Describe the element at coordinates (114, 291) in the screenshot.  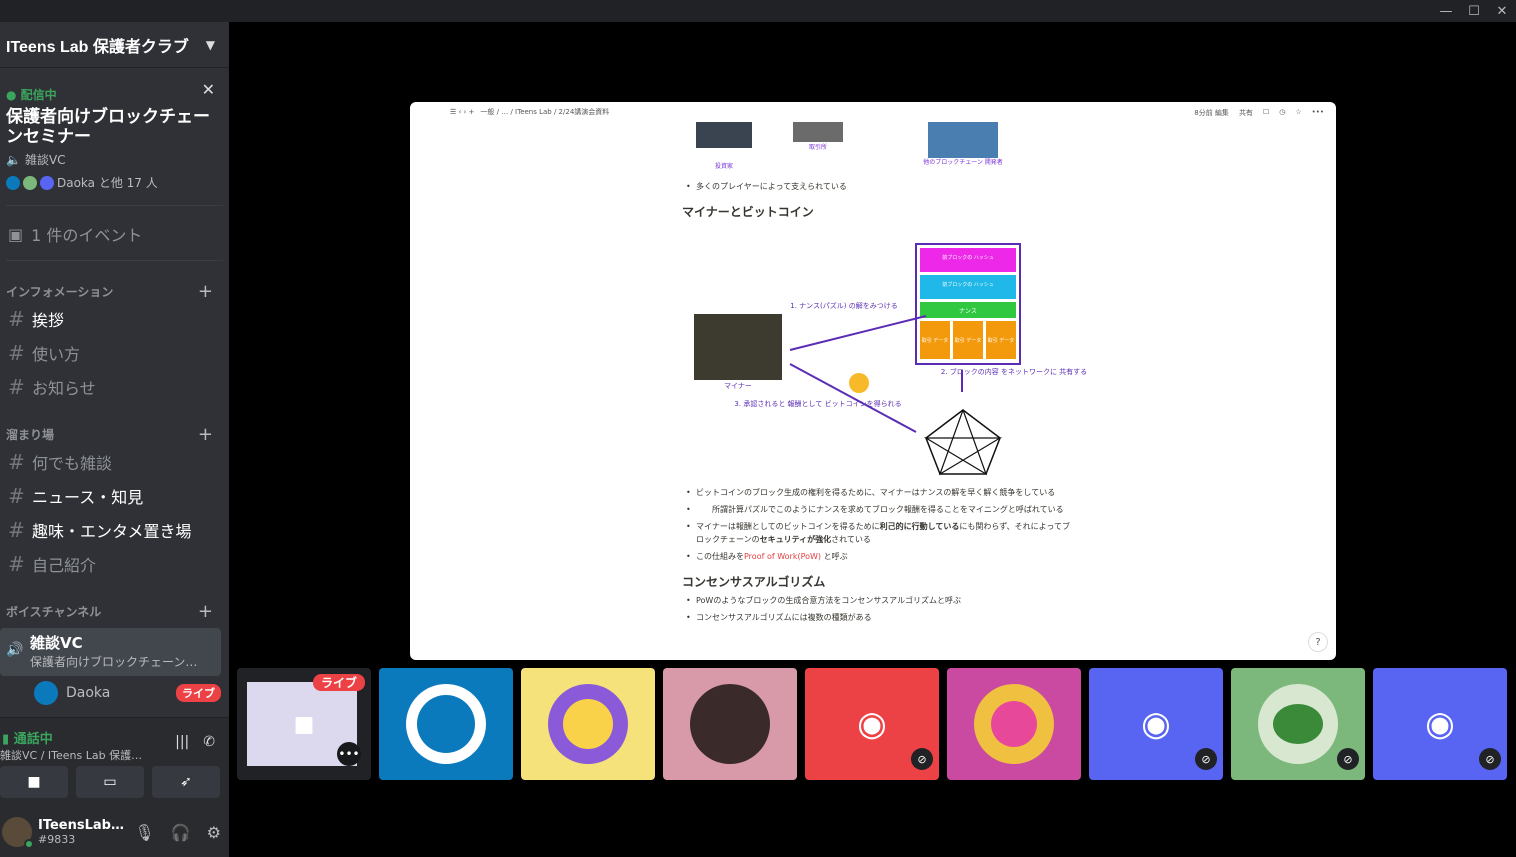
I see `category-info: インフォメーション +` at that location.